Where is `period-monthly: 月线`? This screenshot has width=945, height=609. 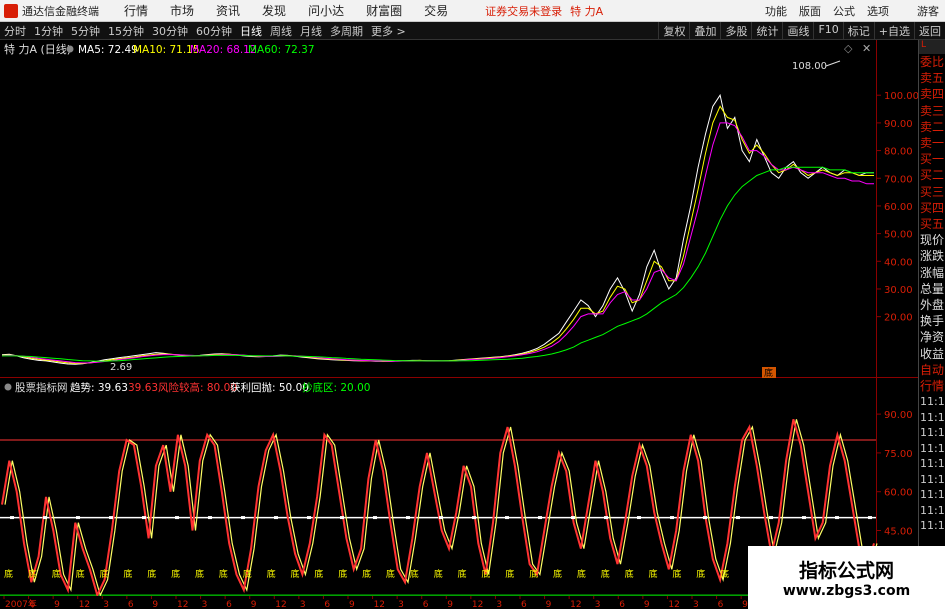
period-monthly: 月线 is located at coordinates (311, 31).